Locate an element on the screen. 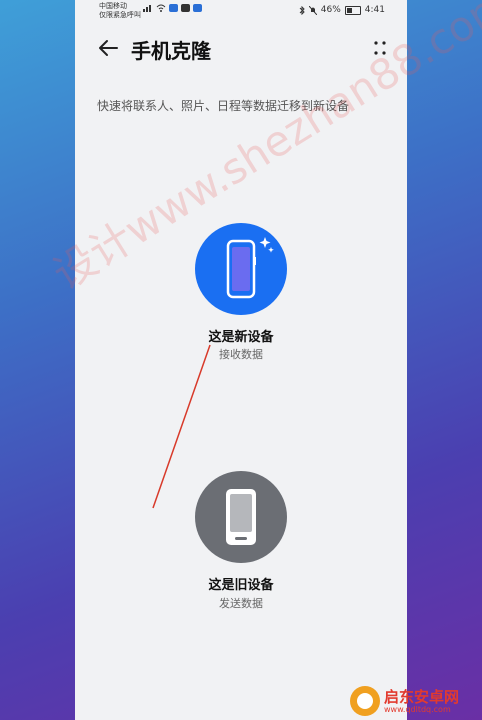  logo-mark-icon is located at coordinates (365, 701).